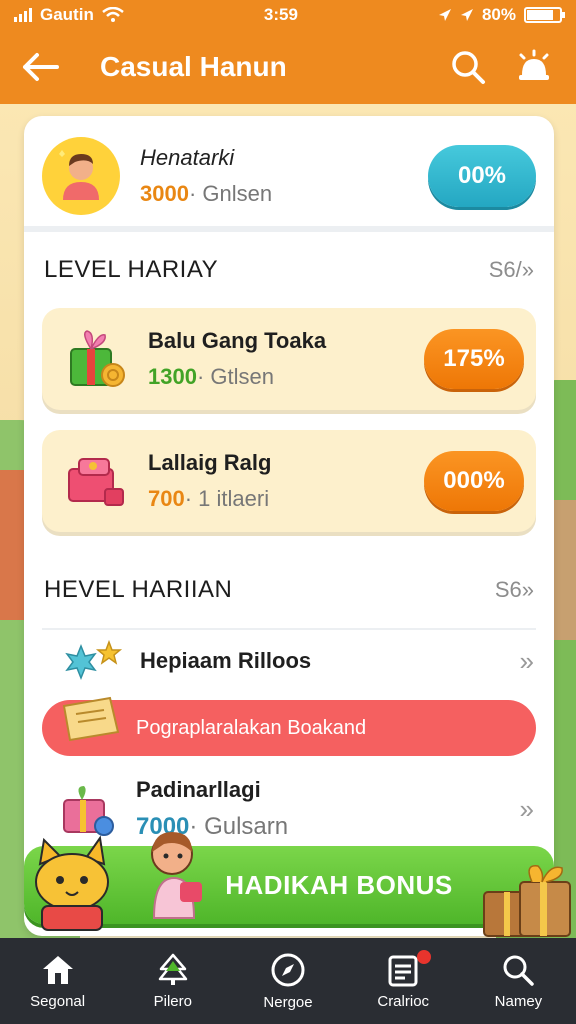  What do you see at coordinates (280, 14) in the screenshot?
I see `clock: 3:59` at bounding box center [280, 14].